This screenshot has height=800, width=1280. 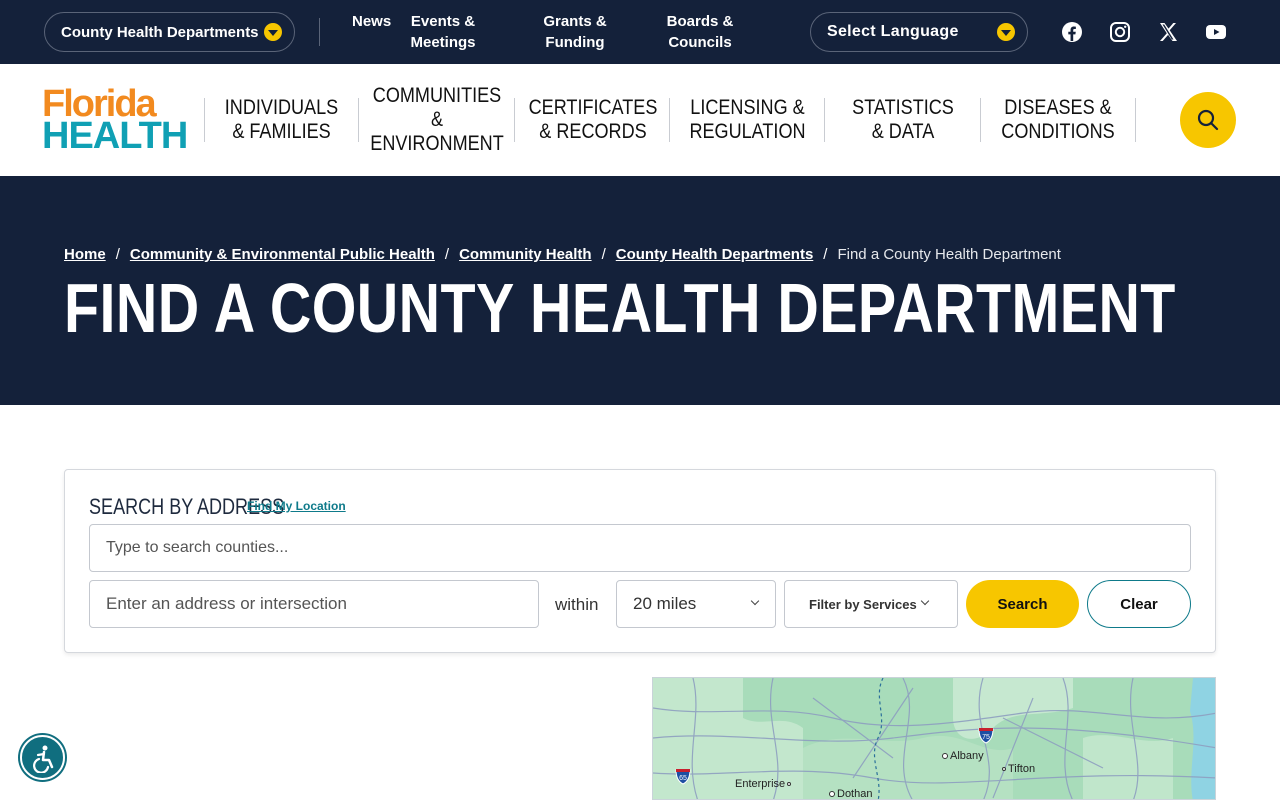 What do you see at coordinates (700, 32) in the screenshot?
I see `boards-councils-link: Boards & Councils` at bounding box center [700, 32].